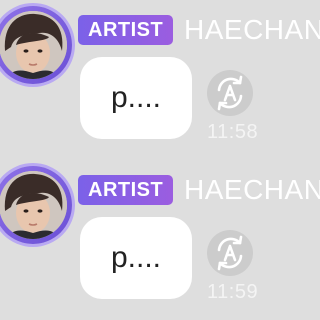 Image resolution: width=320 pixels, height=320 pixels. What do you see at coordinates (233, 292) in the screenshot?
I see `message-time: 11:59` at bounding box center [233, 292].